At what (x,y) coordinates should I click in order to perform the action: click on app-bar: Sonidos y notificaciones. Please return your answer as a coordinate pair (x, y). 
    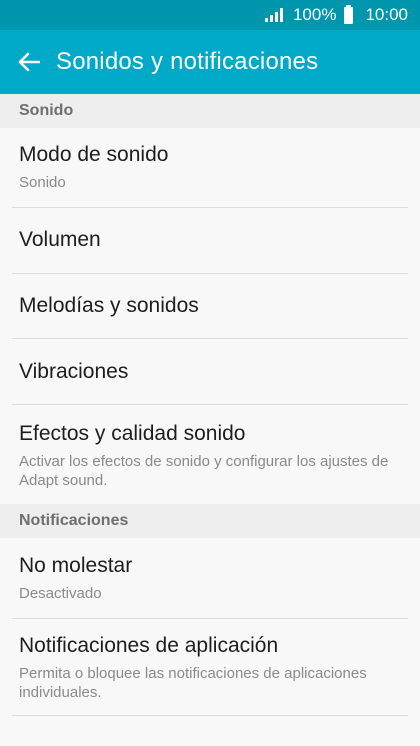
    Looking at the image, I should click on (210, 62).